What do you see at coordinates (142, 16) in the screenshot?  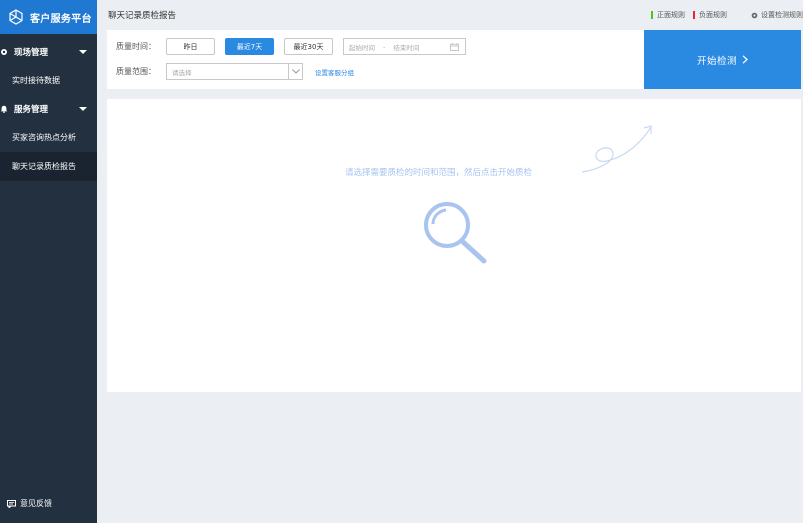 I see `page-title: 聊天记录质检报告` at bounding box center [142, 16].